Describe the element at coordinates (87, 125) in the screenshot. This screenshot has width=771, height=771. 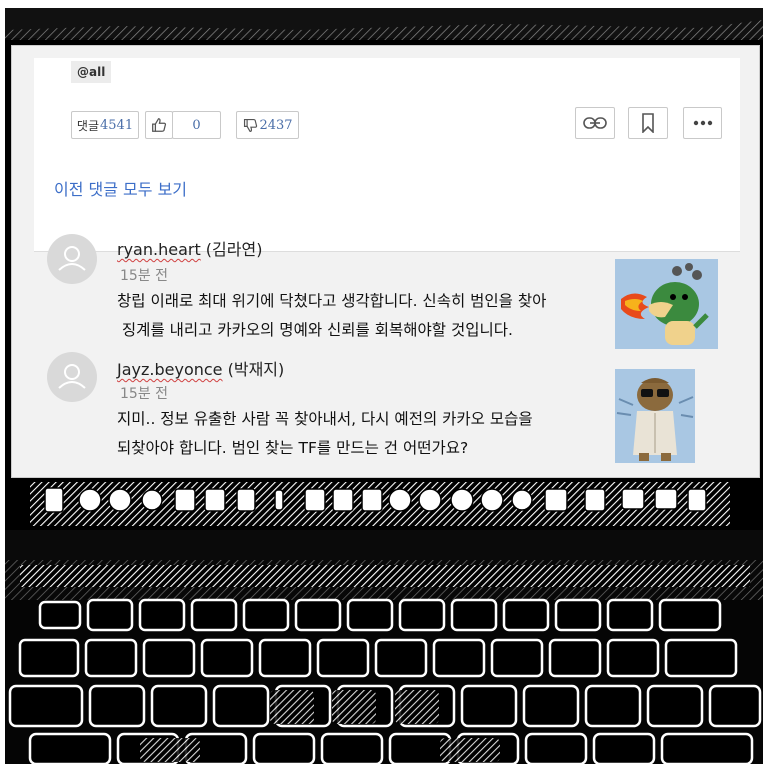
I see `comment-label: 댓글` at that location.